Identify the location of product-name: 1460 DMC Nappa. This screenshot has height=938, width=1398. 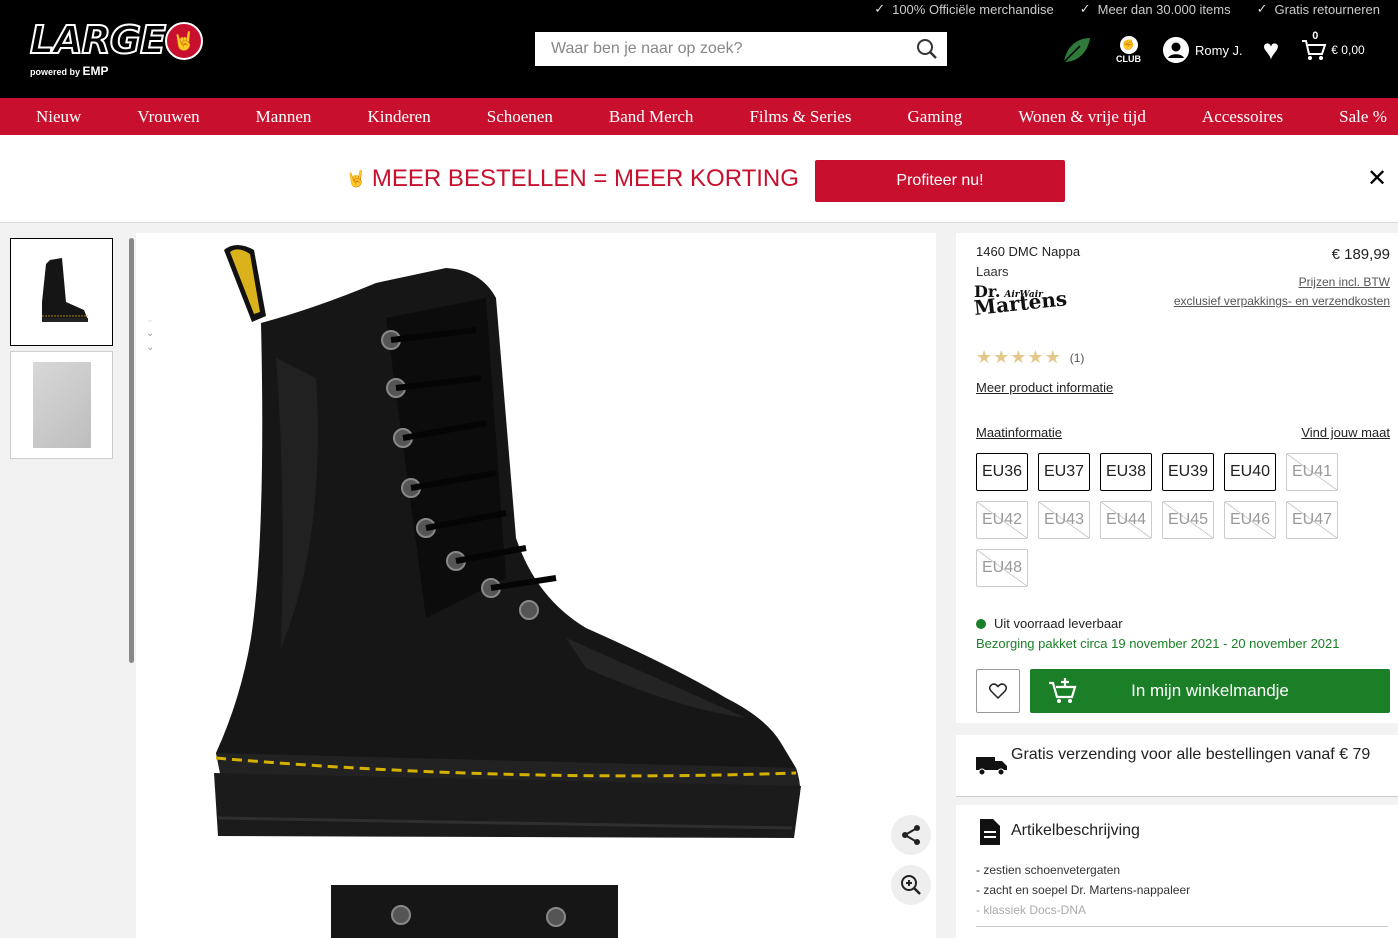
(1028, 251).